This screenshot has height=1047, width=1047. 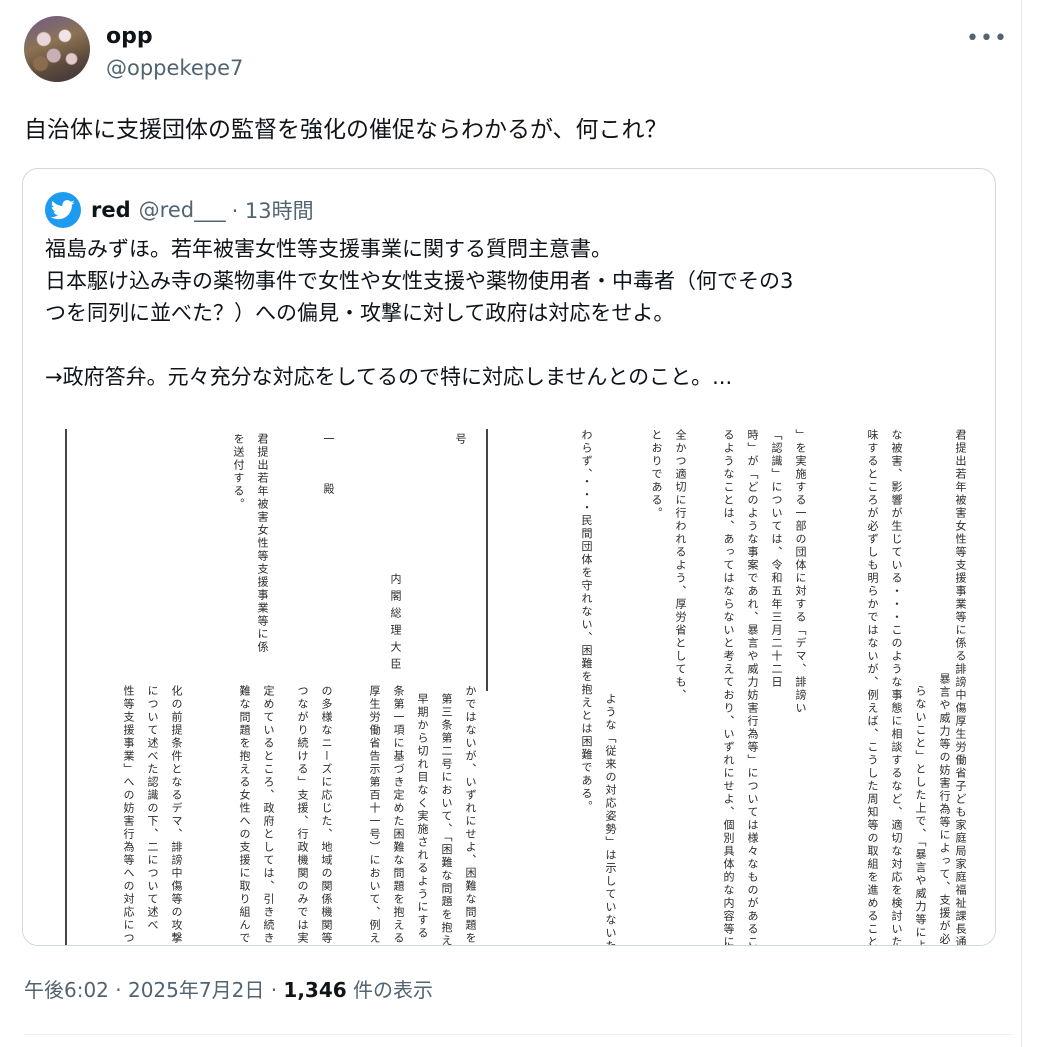 I want to click on quote-author-name: red, so click(x=111, y=210).